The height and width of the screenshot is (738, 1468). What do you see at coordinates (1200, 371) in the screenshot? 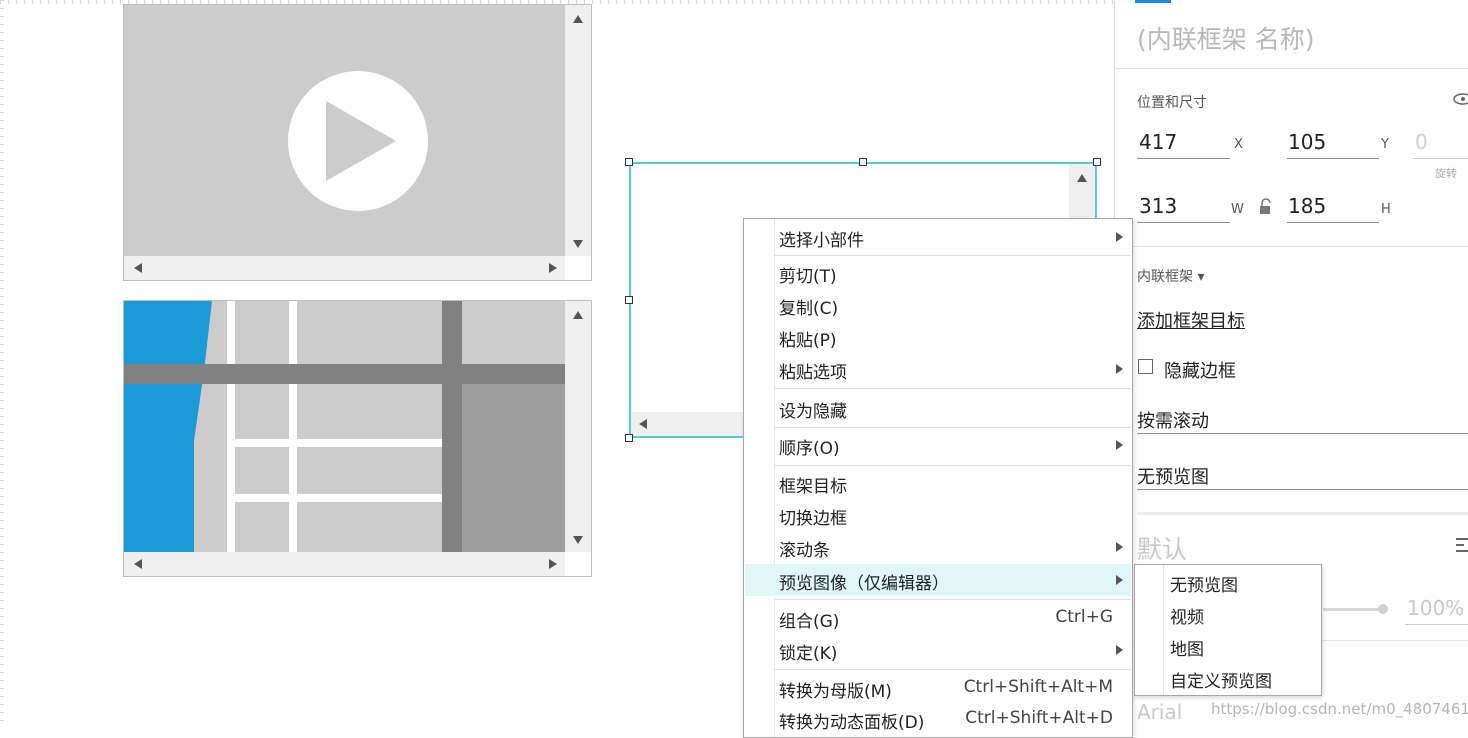
I see `hide-border-label: 隐藏边框` at bounding box center [1200, 371].